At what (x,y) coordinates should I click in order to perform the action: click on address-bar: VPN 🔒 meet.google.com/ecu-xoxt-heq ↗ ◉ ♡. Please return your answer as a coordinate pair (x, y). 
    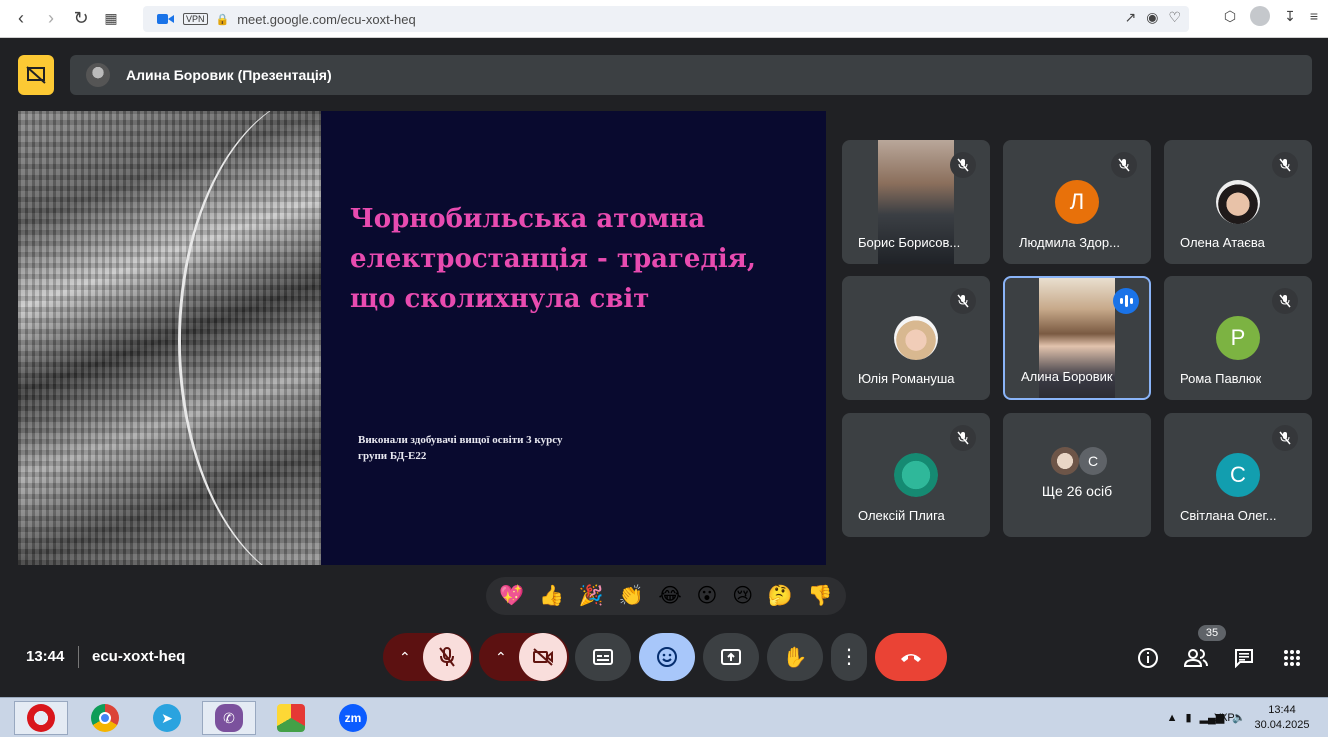
    Looking at the image, I should click on (666, 19).